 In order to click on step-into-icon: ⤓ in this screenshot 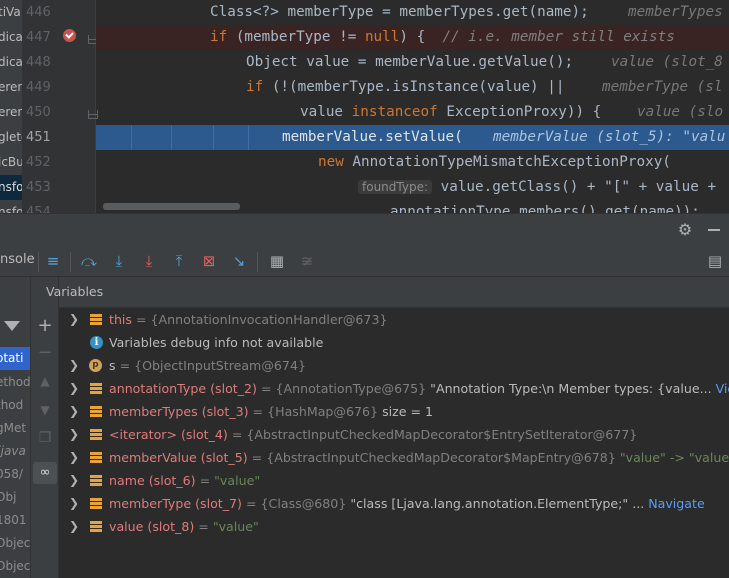, I will do `click(119, 261)`.